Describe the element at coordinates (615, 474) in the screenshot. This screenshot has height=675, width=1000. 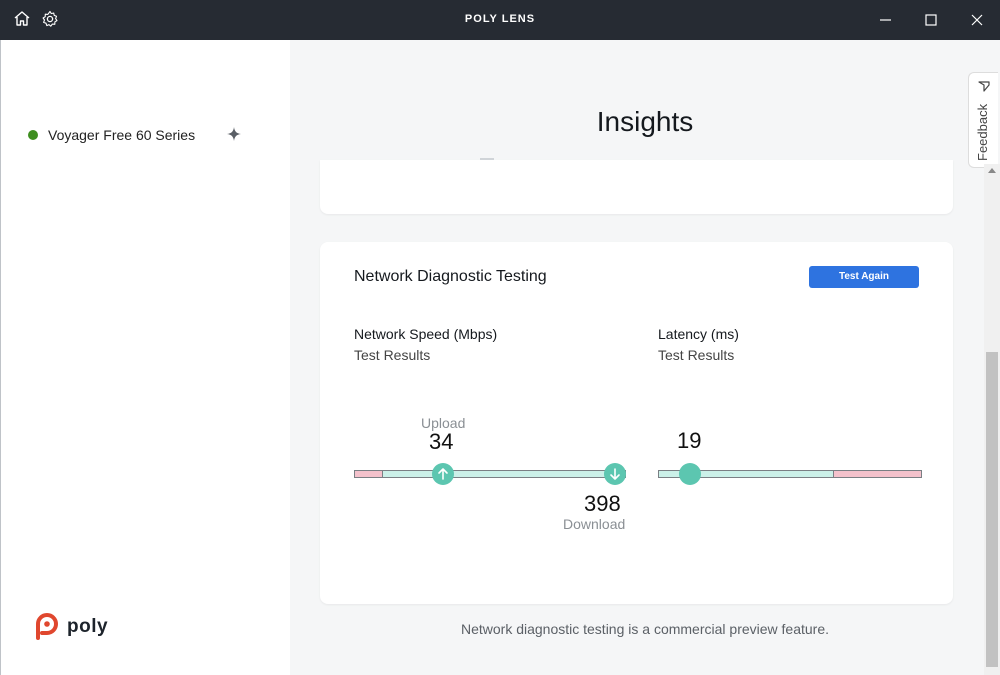
I see `download-marker` at that location.